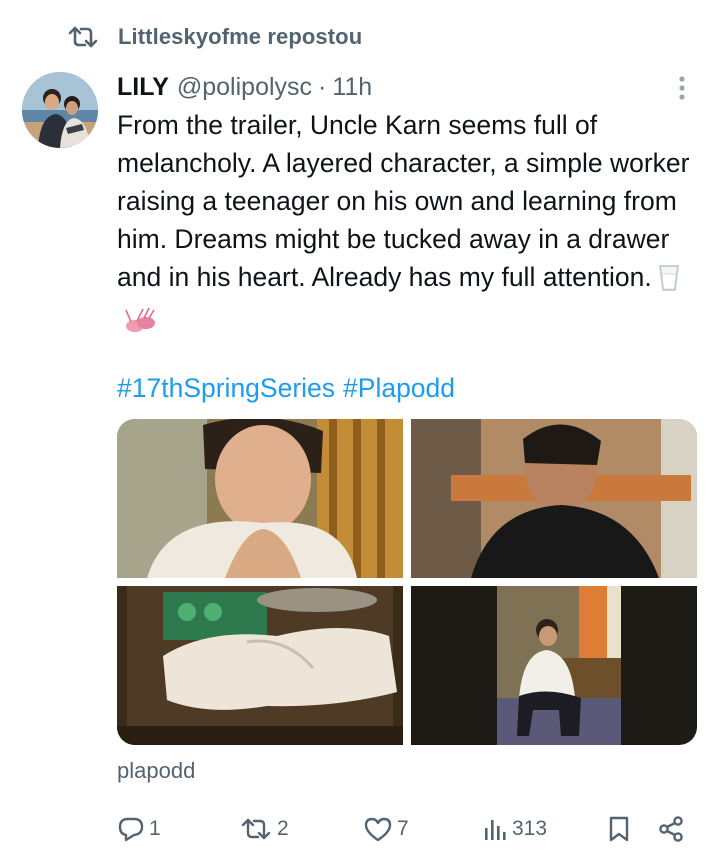 This screenshot has height=863, width=720. Describe the element at coordinates (83, 37) in the screenshot. I see `repost-icon` at that location.